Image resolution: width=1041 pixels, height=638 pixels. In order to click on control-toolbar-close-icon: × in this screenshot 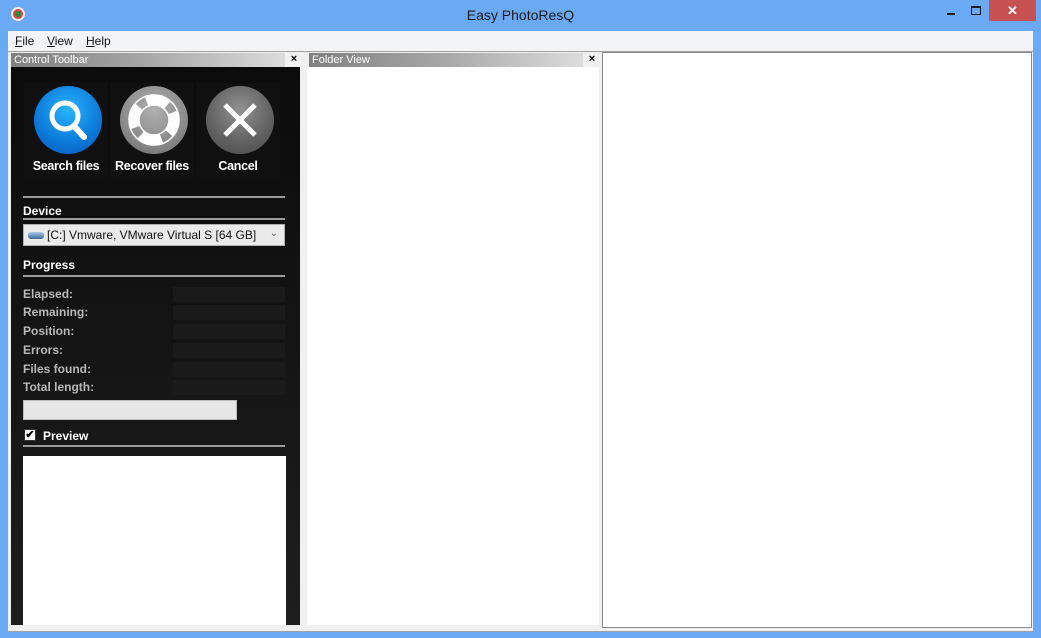, I will do `click(294, 59)`.